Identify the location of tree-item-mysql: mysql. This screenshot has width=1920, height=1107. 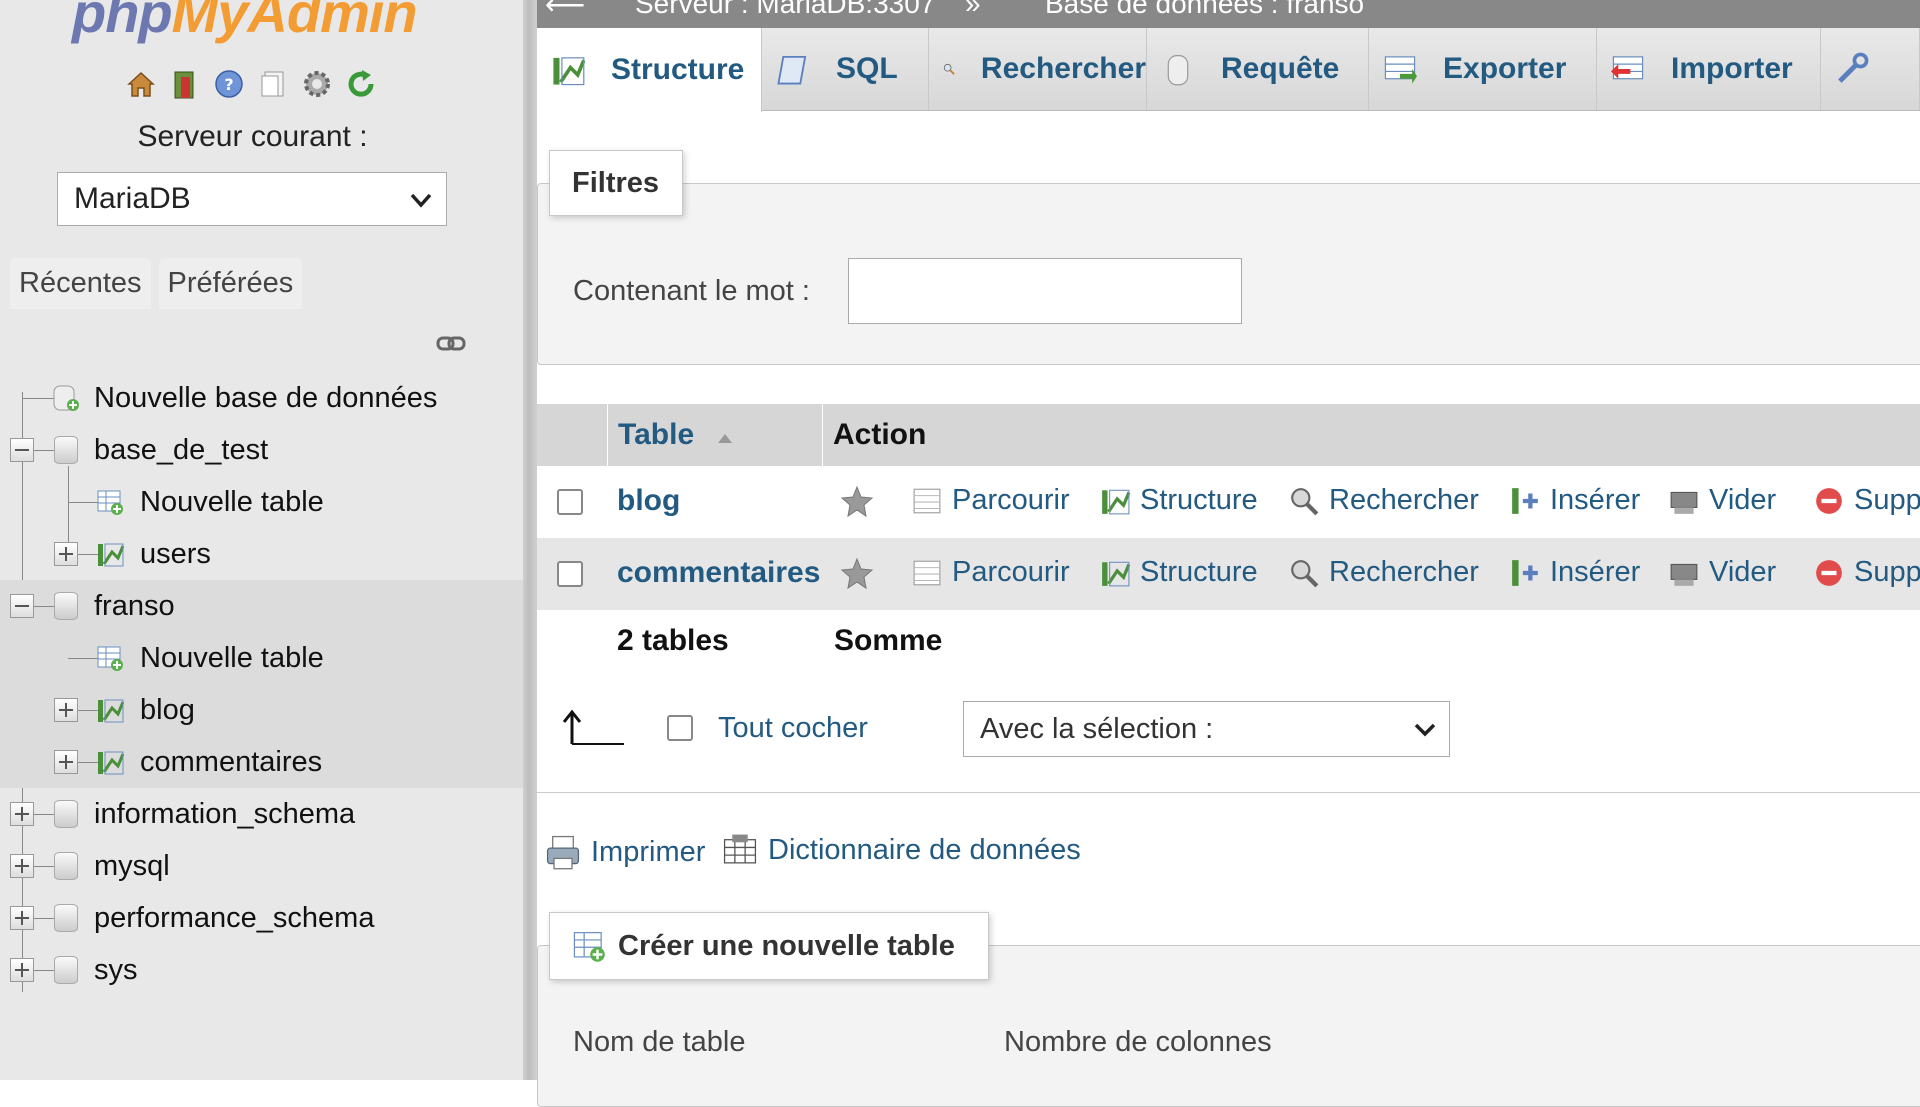
(261, 866).